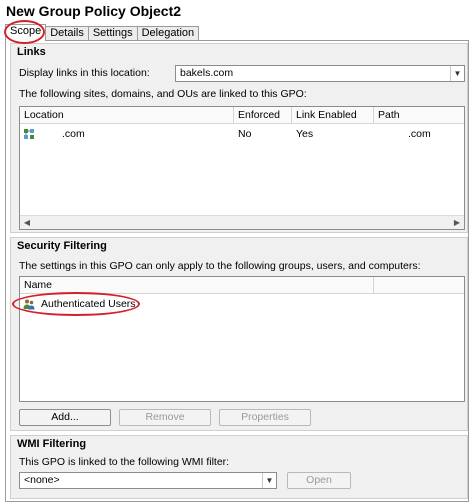 The width and height of the screenshot is (474, 502). I want to click on security-filtering-heading: Security Filtering, so click(62, 246).